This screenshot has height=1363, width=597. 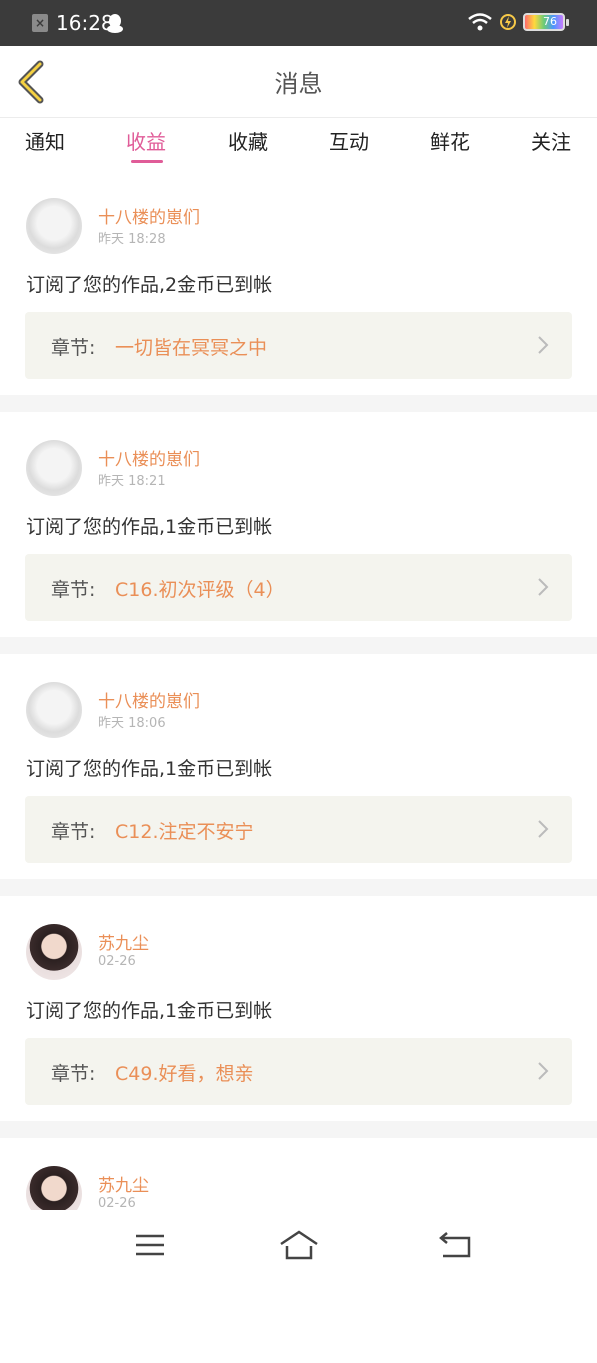 What do you see at coordinates (40, 23) in the screenshot?
I see `notification-icon: ×` at bounding box center [40, 23].